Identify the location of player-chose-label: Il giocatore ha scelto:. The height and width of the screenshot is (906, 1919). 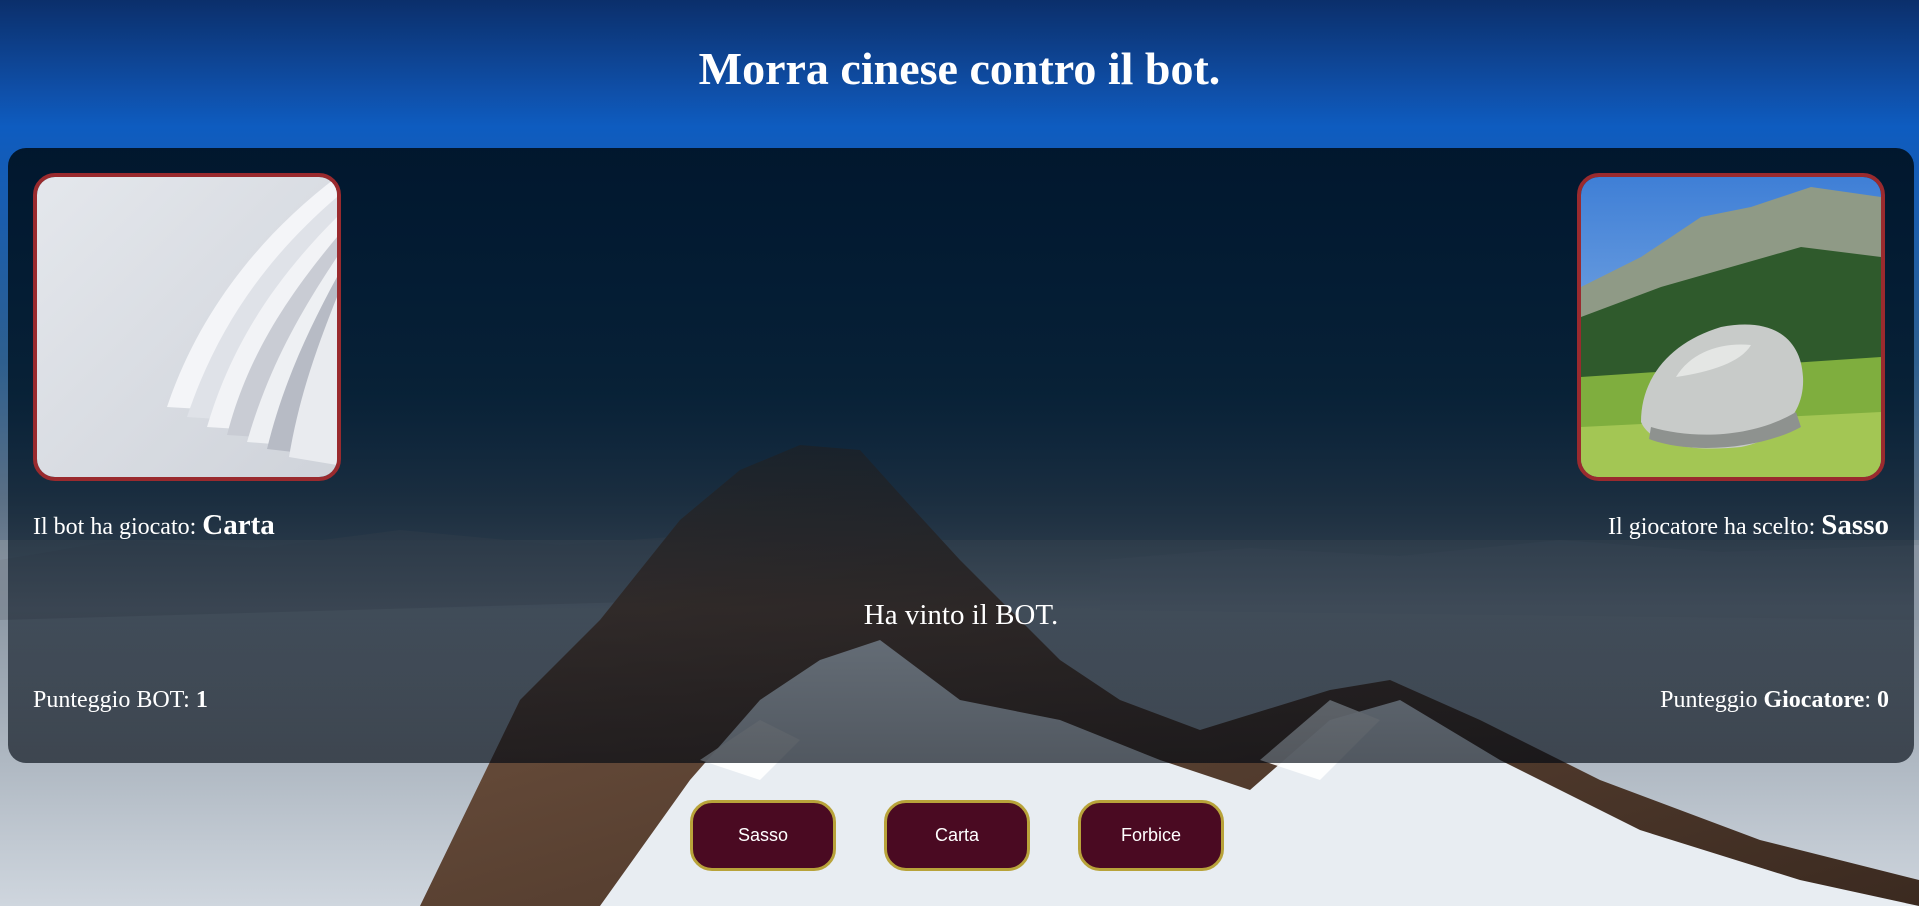
(1715, 527).